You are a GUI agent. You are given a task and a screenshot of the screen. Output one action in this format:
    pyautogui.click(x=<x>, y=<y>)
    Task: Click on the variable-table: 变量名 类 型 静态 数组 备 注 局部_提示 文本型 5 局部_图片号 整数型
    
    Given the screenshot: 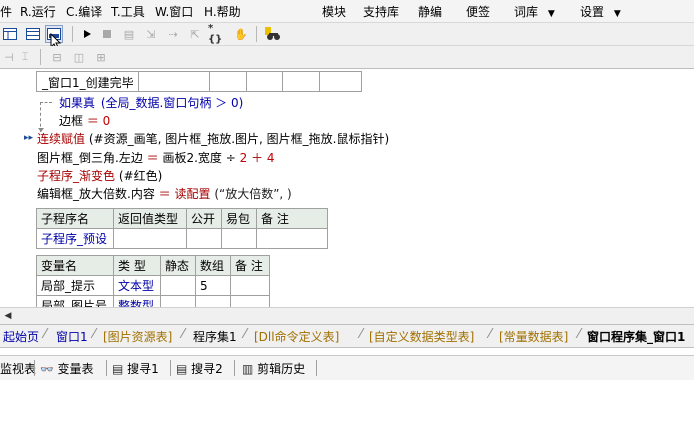 What is the action you would take?
    pyautogui.click(x=153, y=281)
    